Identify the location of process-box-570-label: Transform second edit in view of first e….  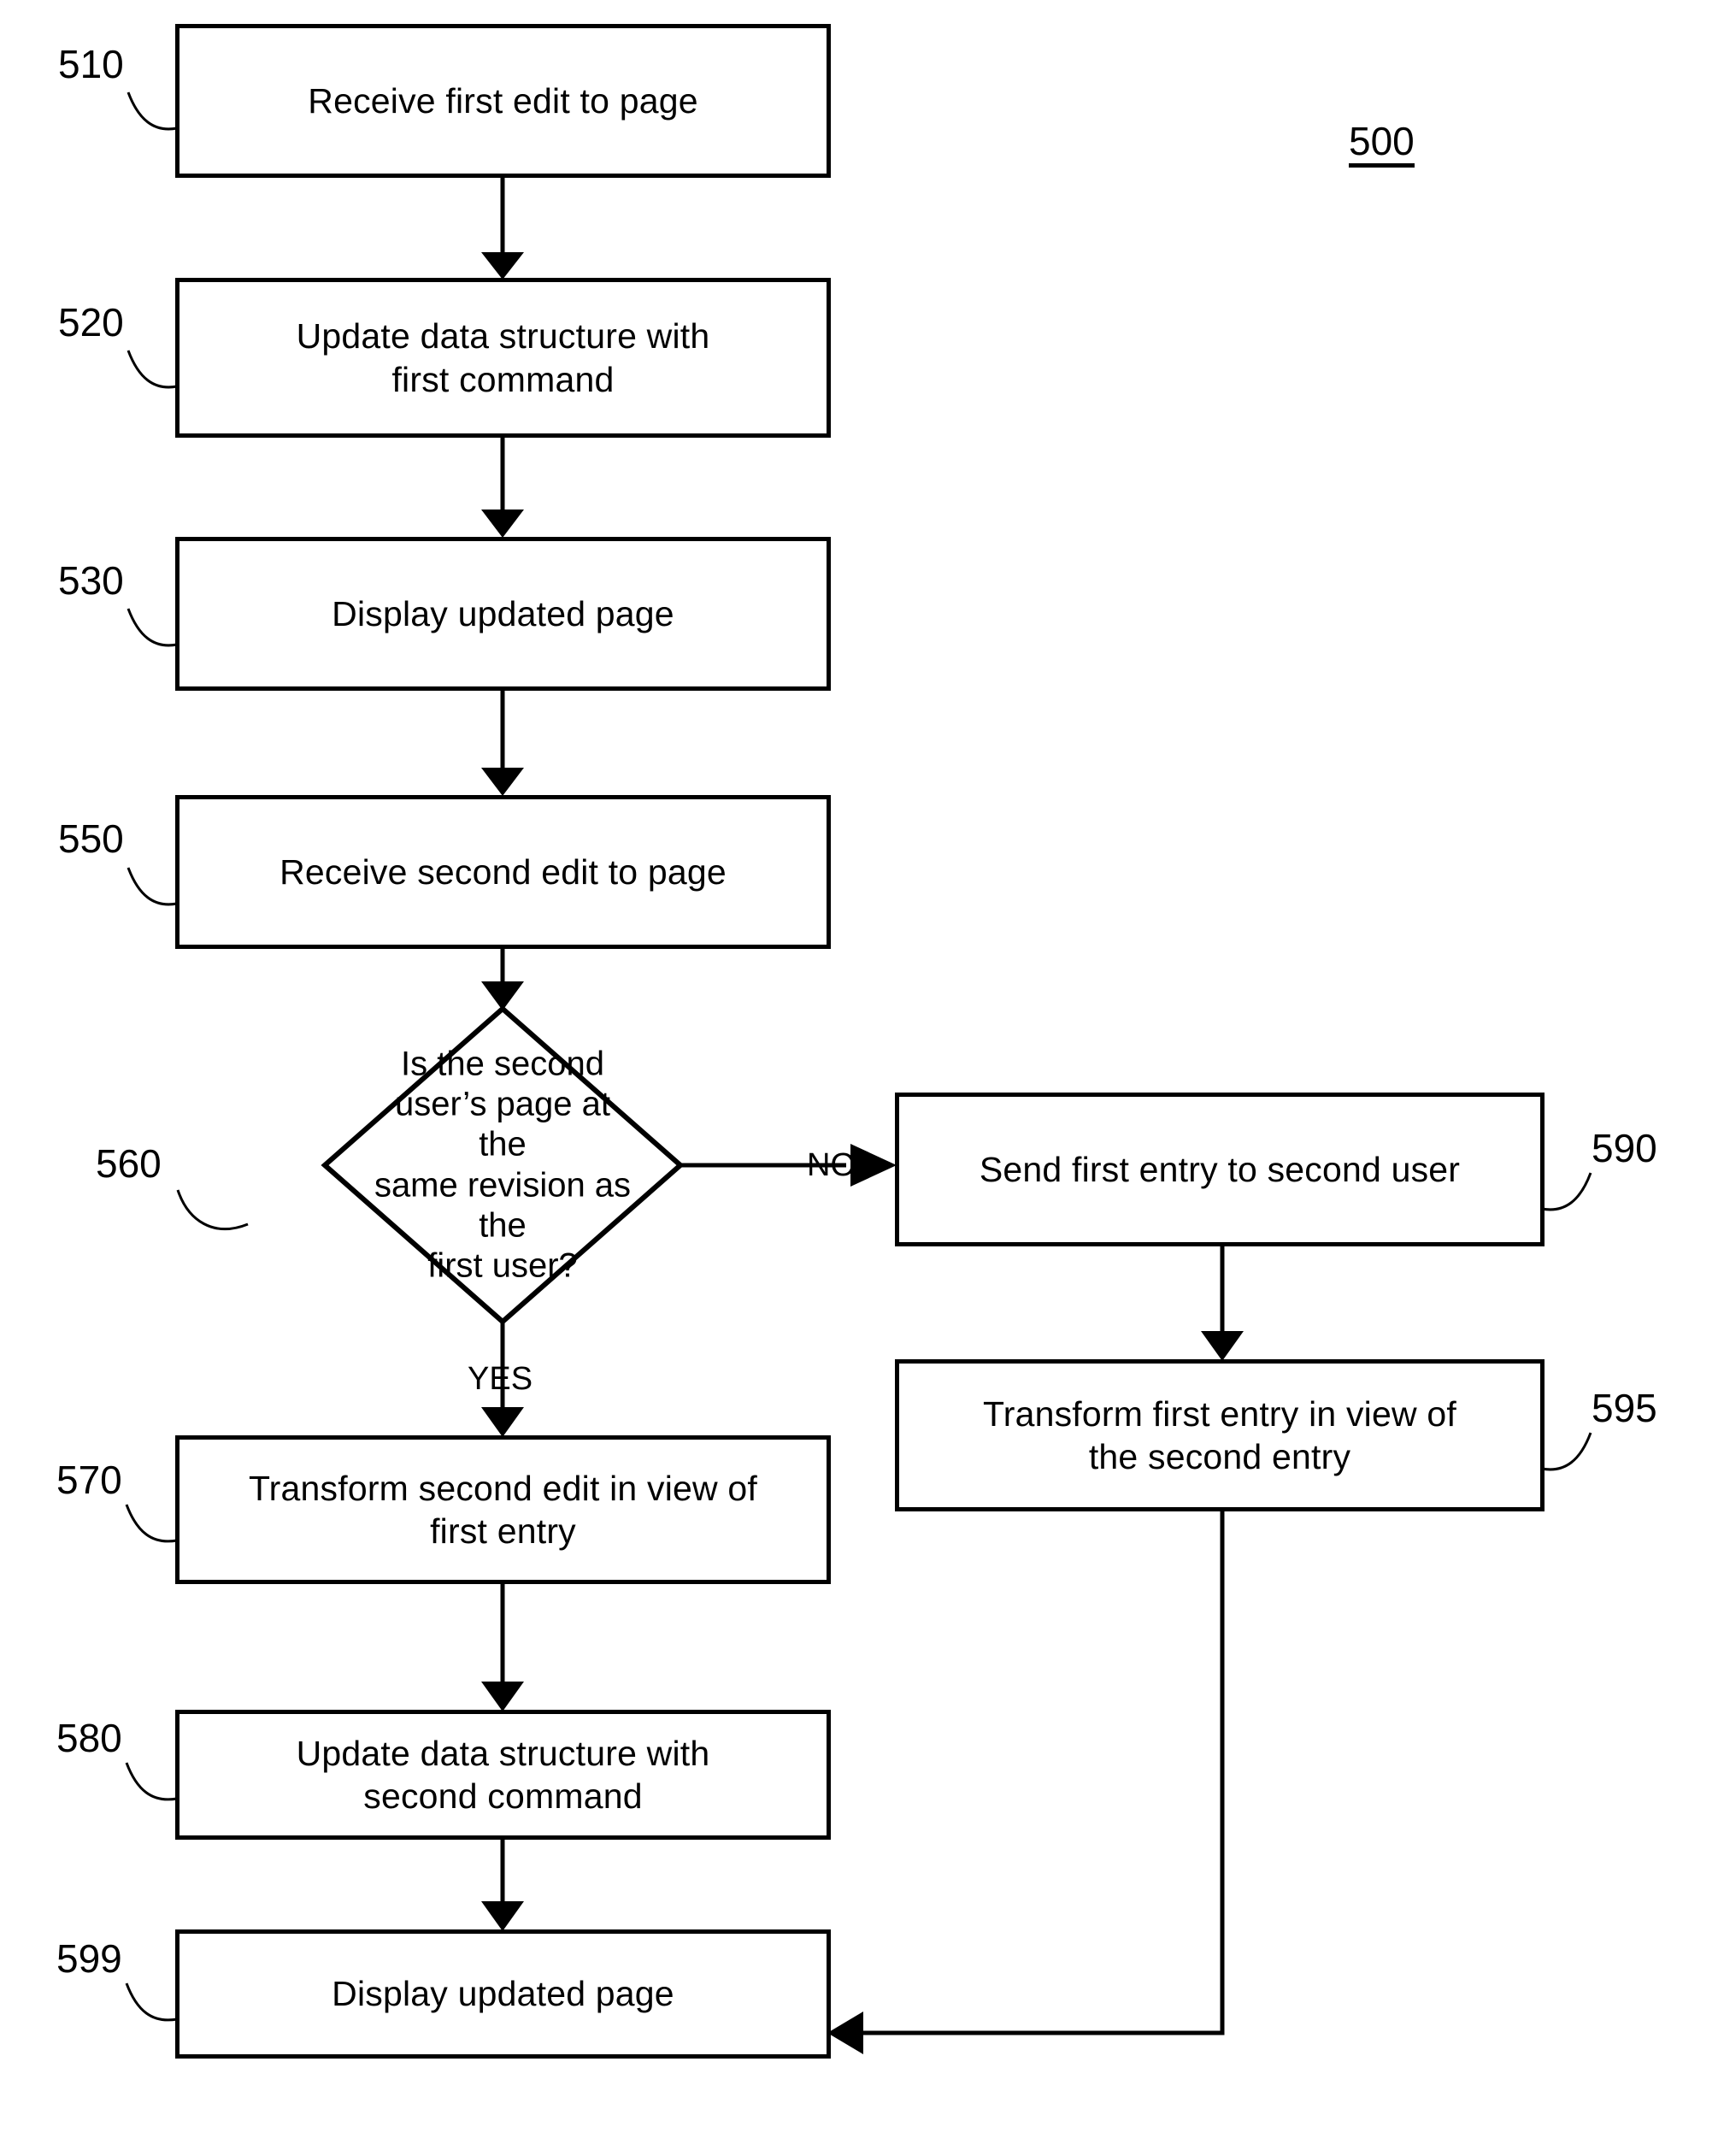
(503, 1509).